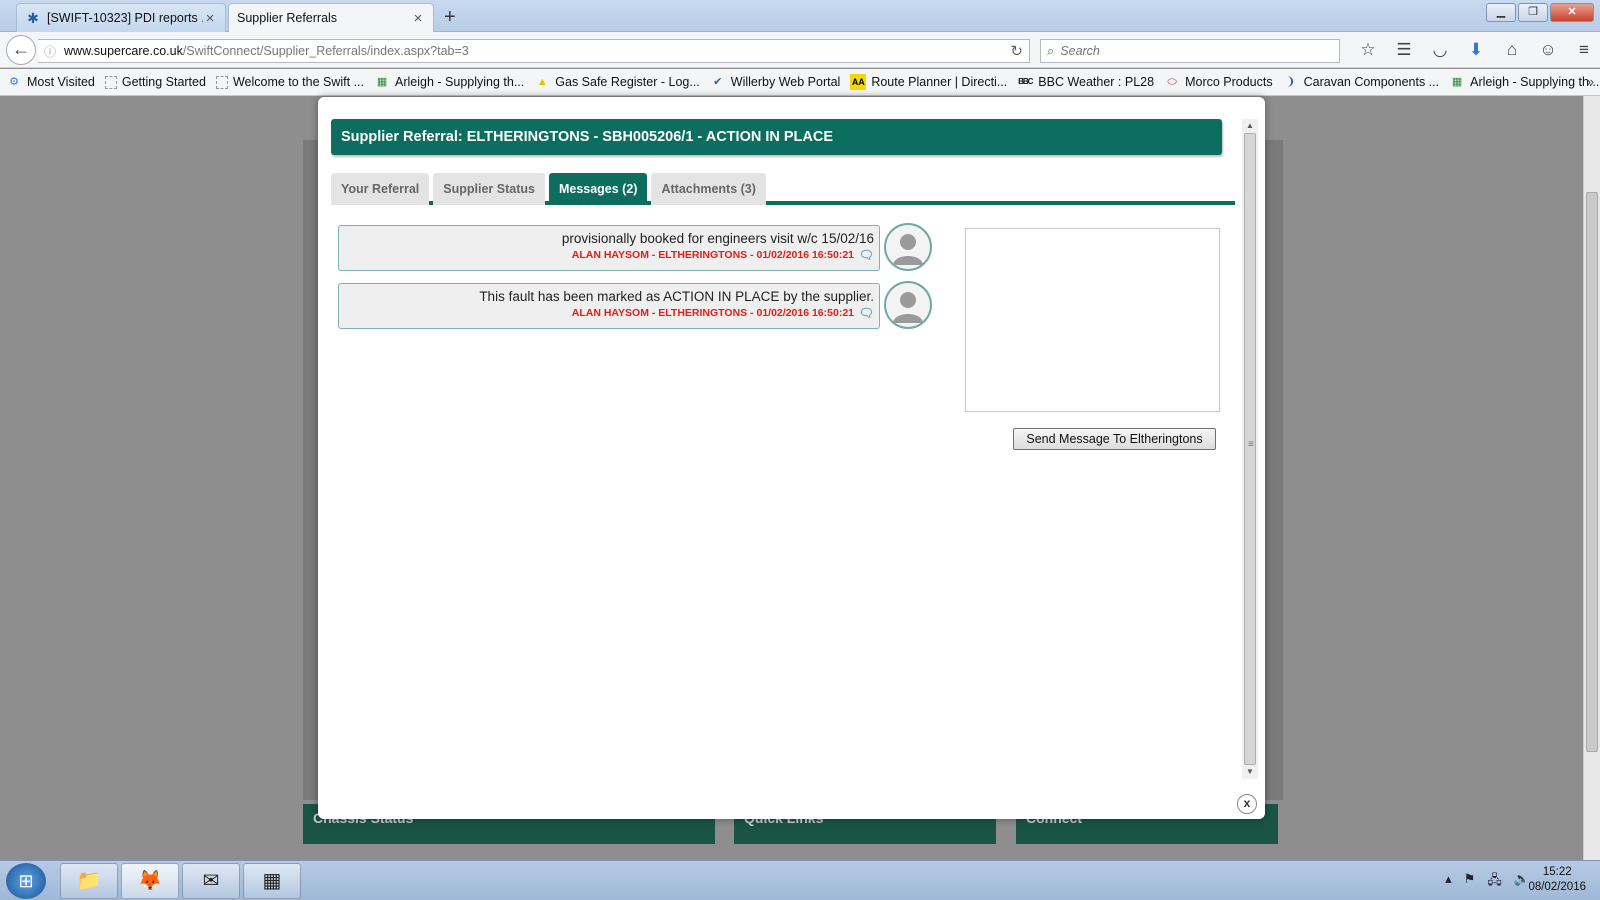 This screenshot has width=1600, height=900. I want to click on home-icon: ⌂, so click(1512, 50).